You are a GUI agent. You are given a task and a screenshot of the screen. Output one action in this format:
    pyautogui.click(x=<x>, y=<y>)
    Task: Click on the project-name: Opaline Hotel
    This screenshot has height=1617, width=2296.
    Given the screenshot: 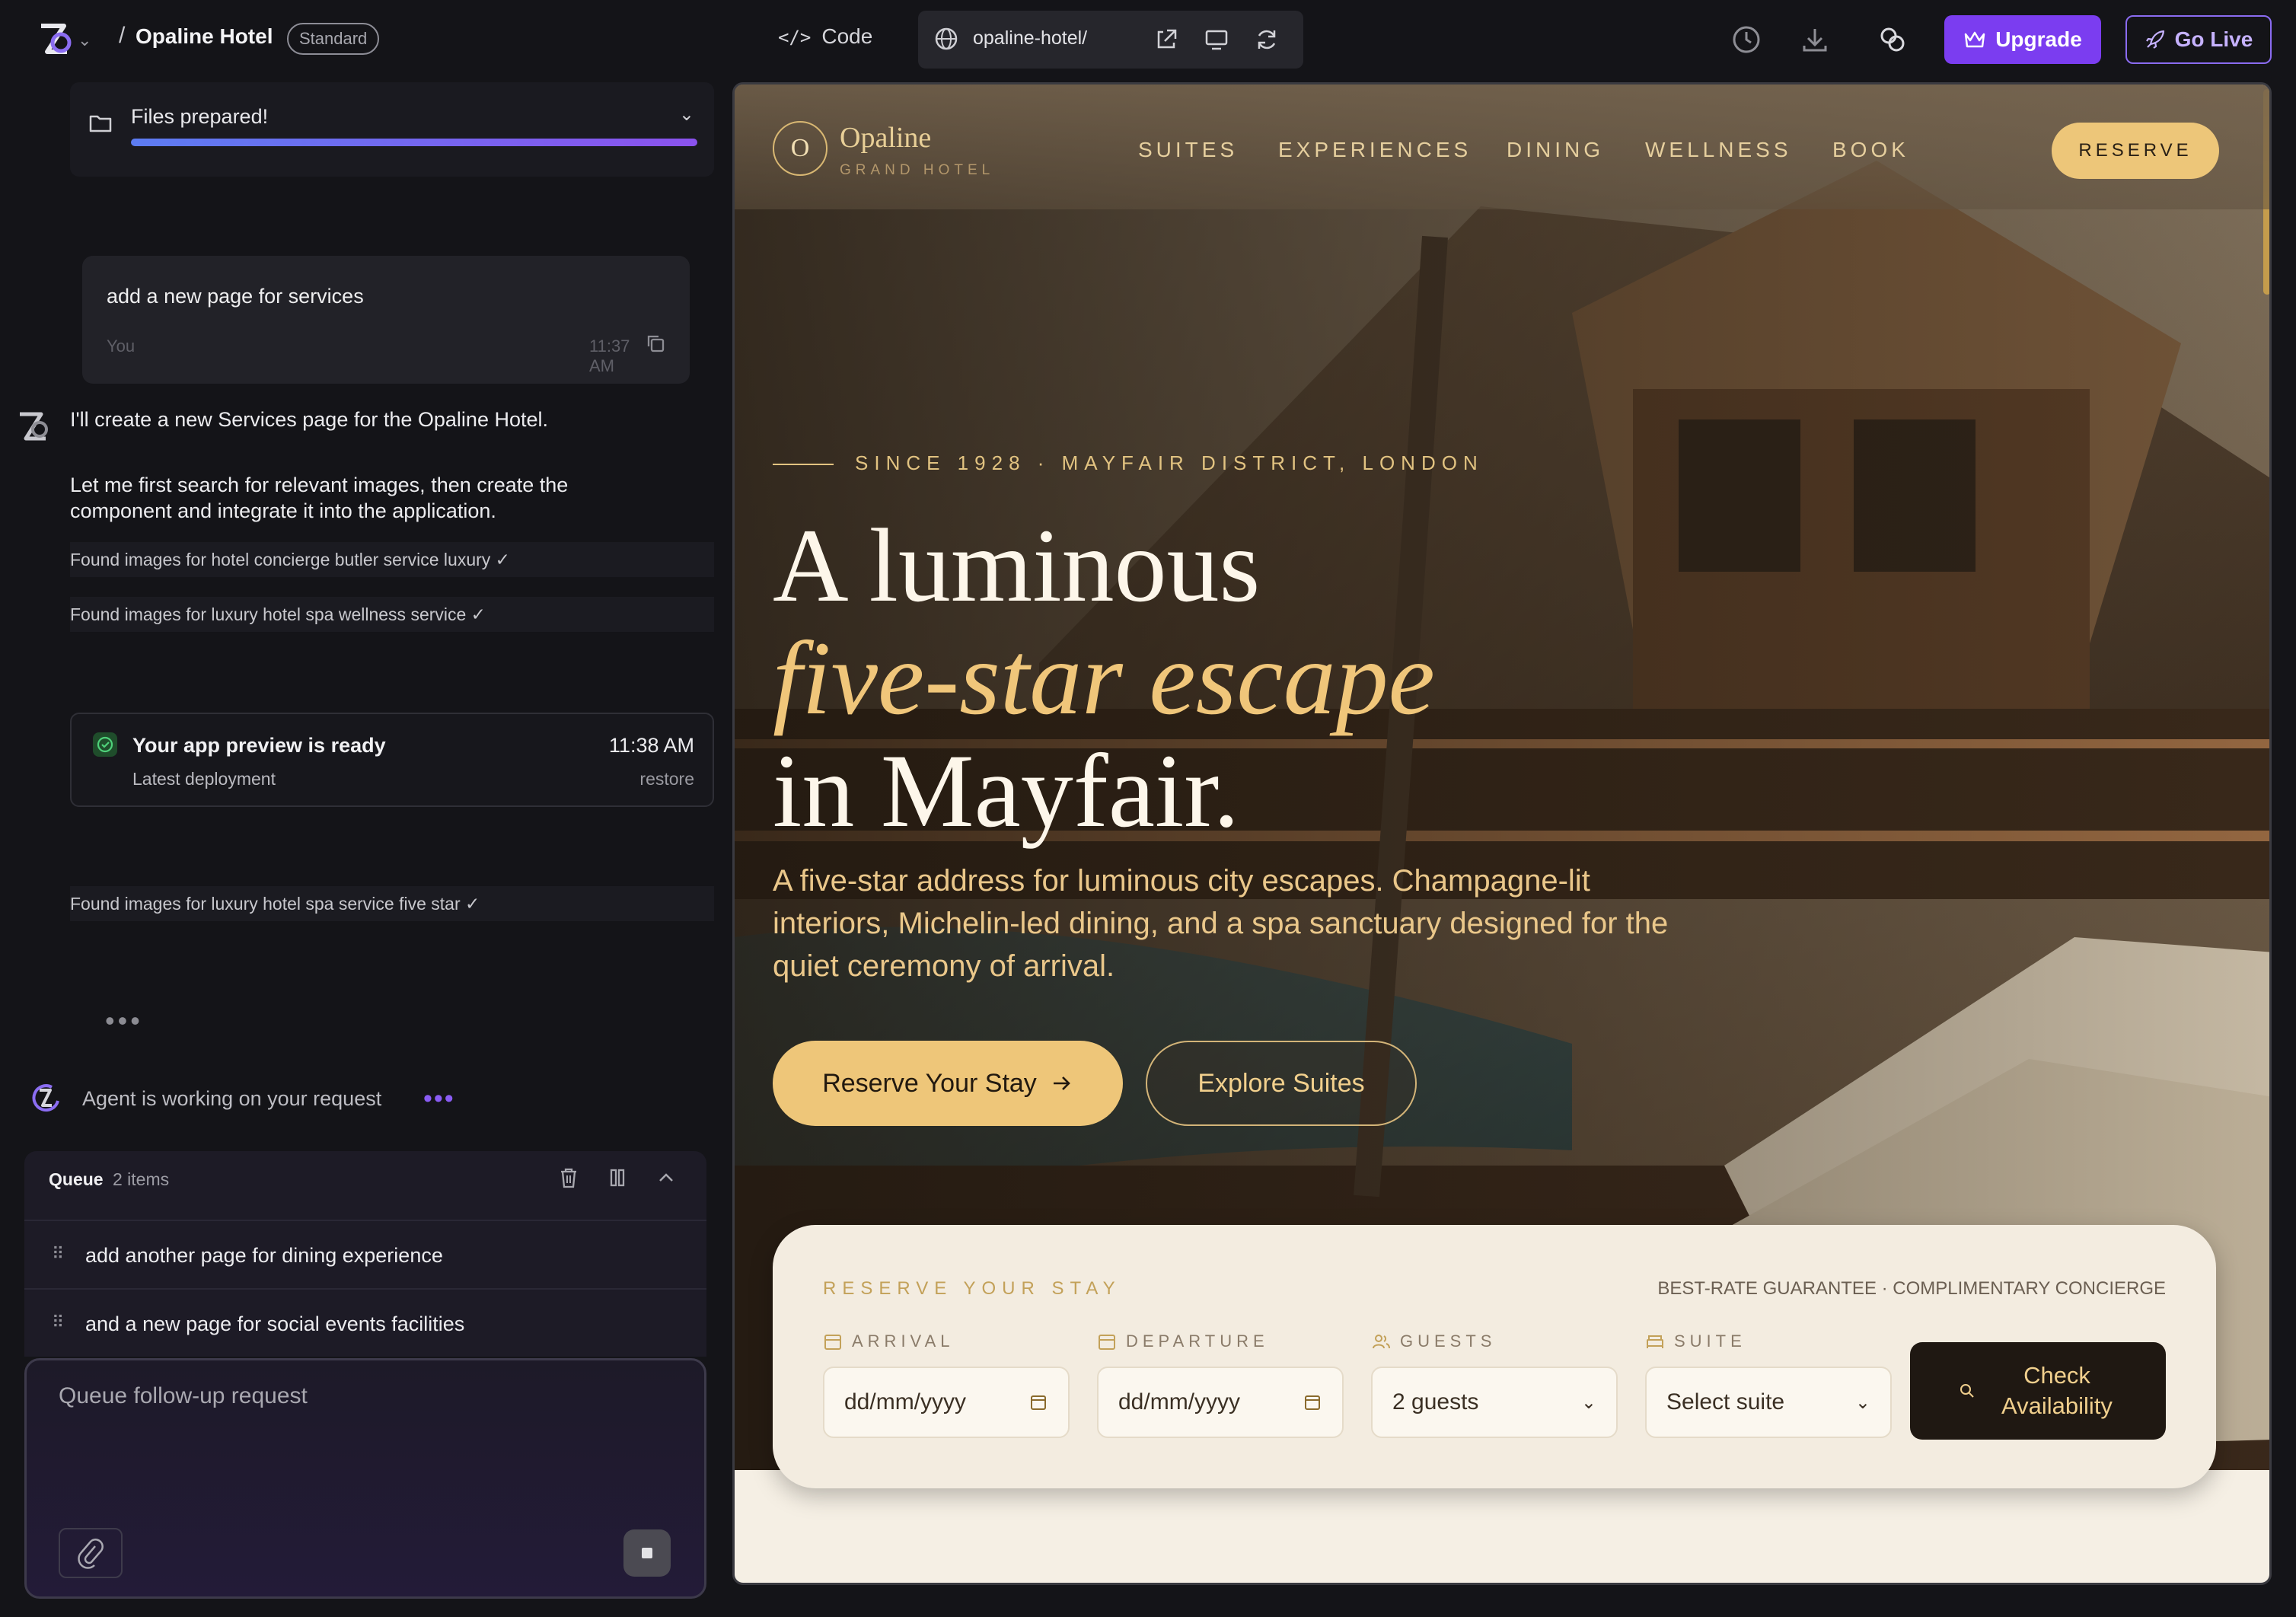 What is the action you would take?
    pyautogui.click(x=205, y=36)
    